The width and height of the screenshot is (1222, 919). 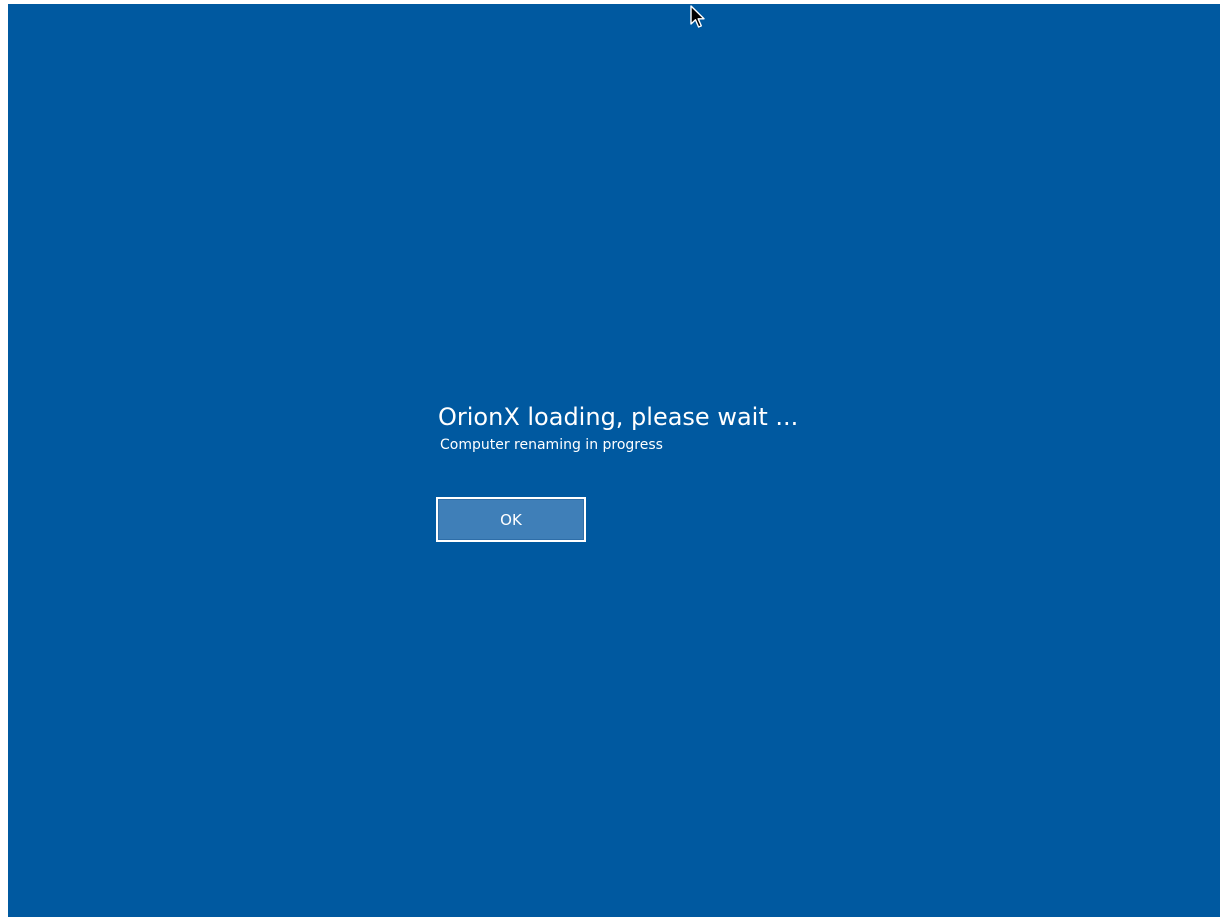 I want to click on mouse-pointer-icon, so click(x=697, y=16).